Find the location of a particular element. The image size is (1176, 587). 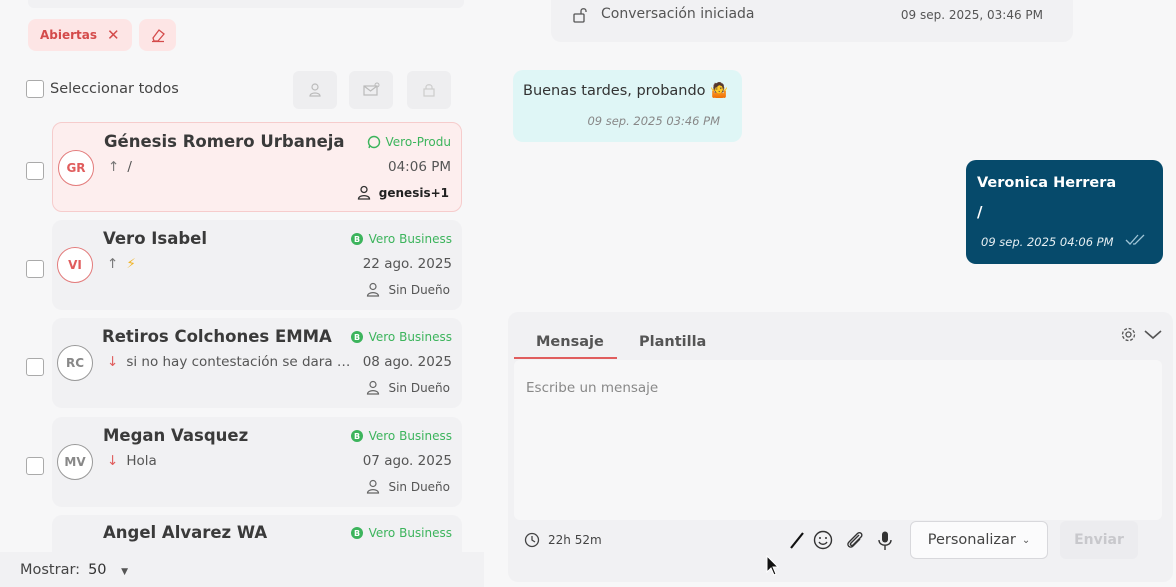

last-message-preview: ↓ Hola is located at coordinates (232, 461).